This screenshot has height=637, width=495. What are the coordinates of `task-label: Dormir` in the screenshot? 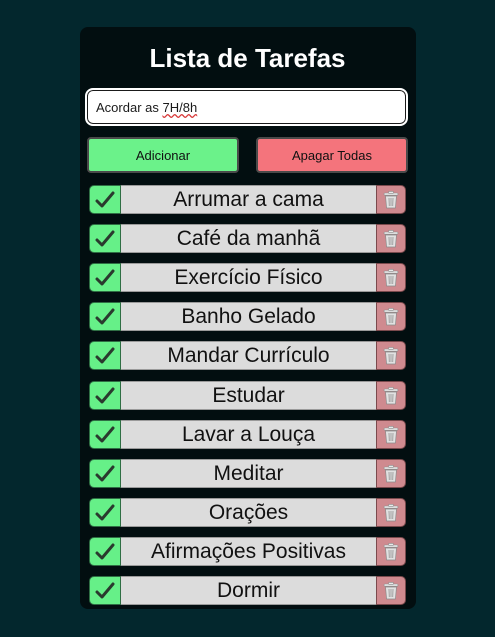 It's located at (248, 590).